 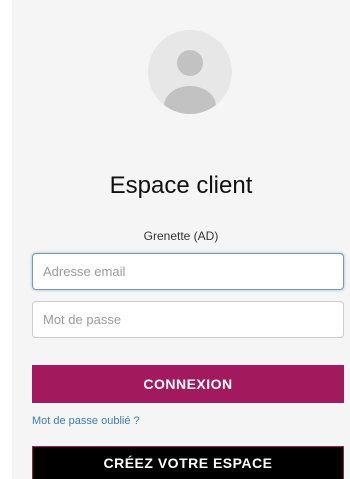 I want to click on user-avatar-icon, so click(x=190, y=72).